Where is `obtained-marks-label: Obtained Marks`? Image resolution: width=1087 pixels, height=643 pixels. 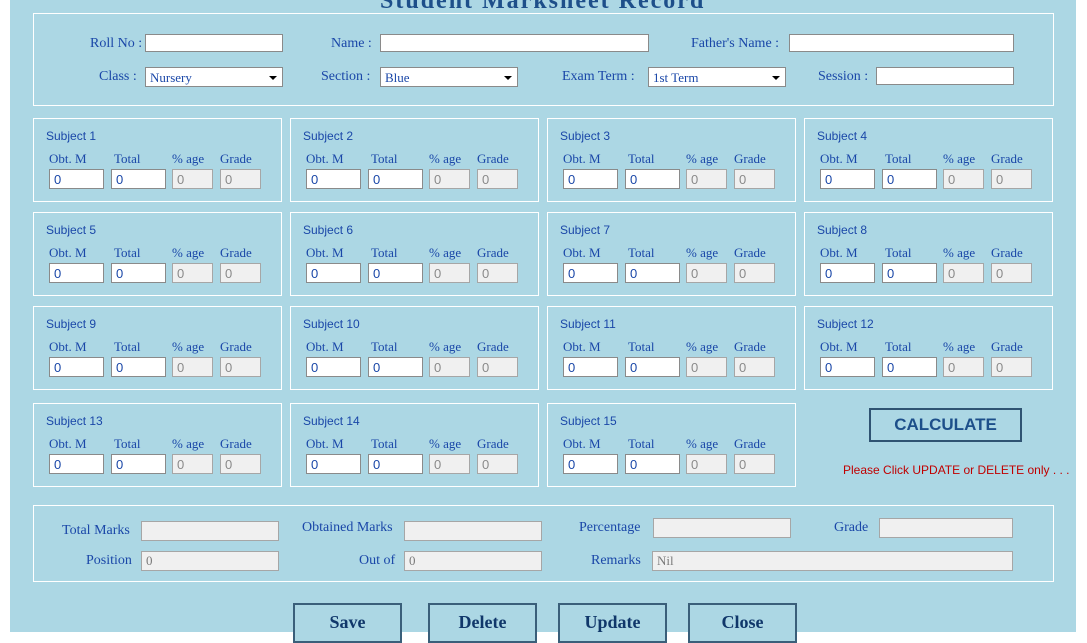 obtained-marks-label: Obtained Marks is located at coordinates (347, 527).